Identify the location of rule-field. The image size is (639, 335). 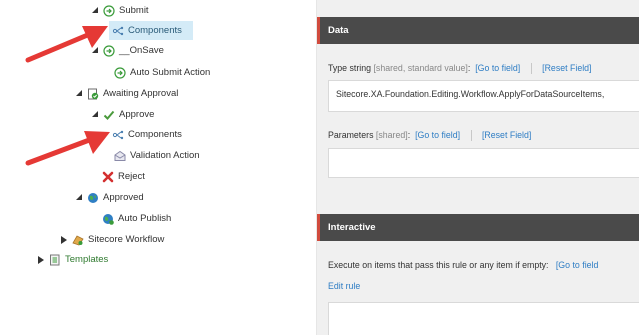
(483, 318).